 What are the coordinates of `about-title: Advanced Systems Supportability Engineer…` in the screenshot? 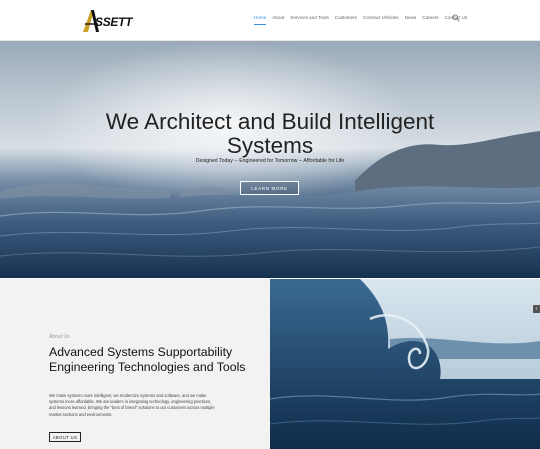 It's located at (147, 359).